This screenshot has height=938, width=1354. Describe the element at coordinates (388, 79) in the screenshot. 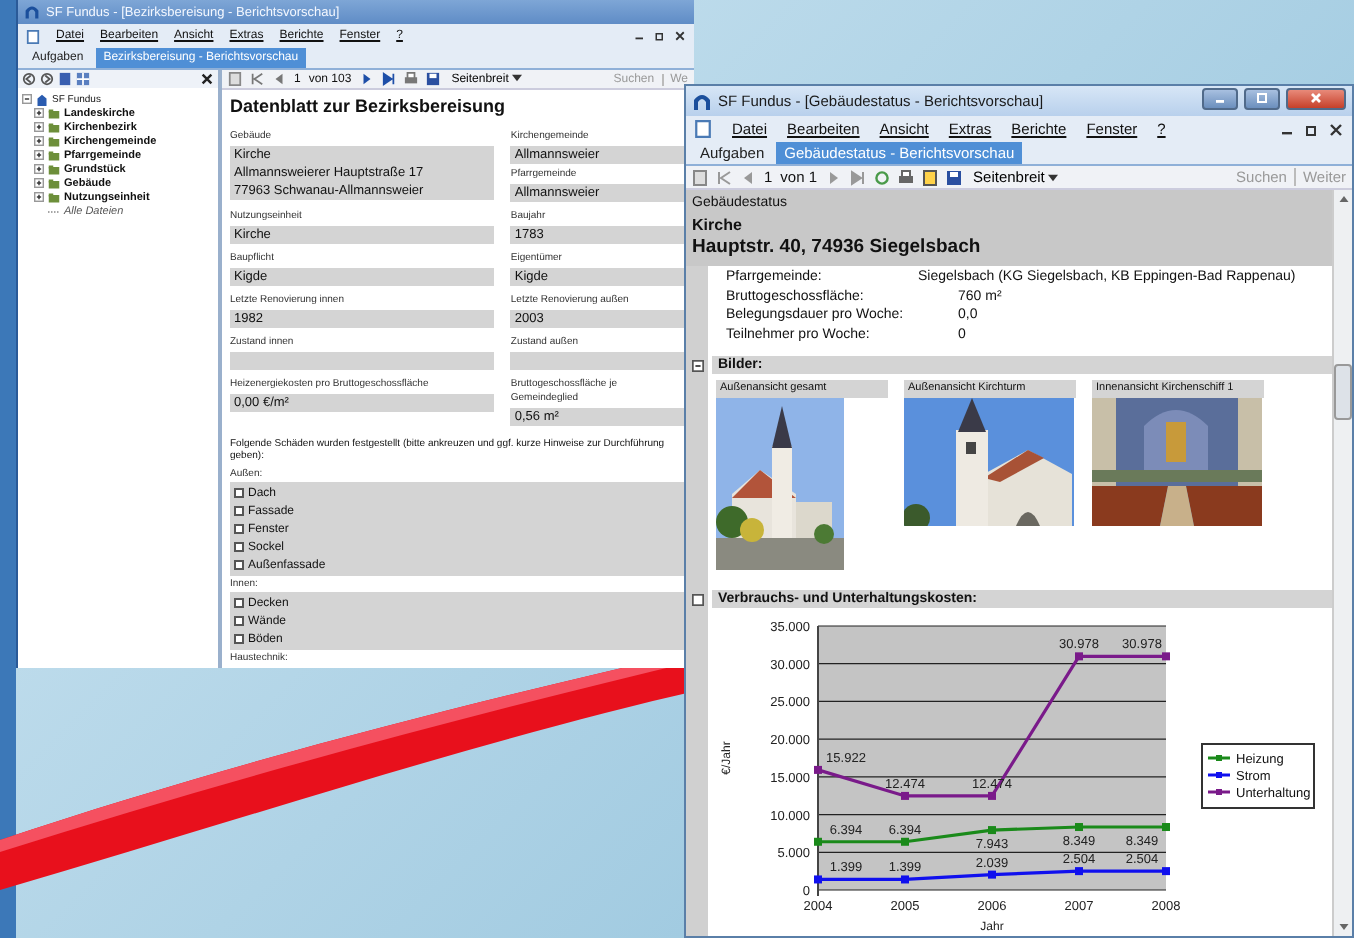

I see `last-page-icon` at that location.